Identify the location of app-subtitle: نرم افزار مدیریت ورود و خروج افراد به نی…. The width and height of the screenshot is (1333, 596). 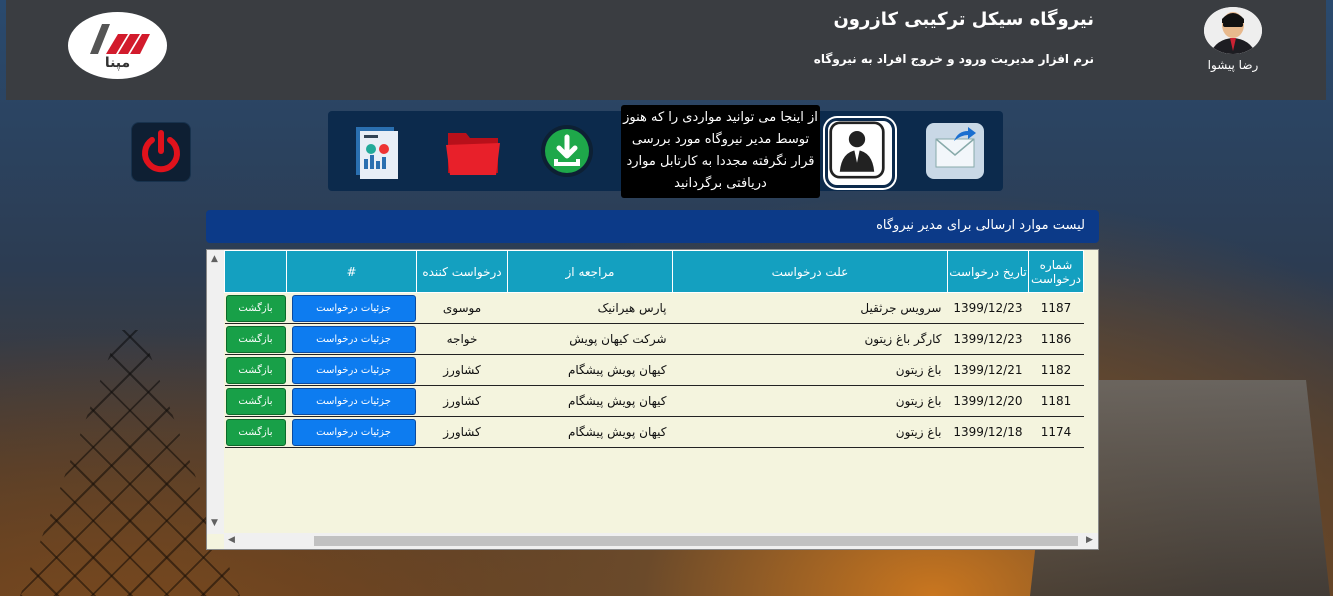
(953, 59).